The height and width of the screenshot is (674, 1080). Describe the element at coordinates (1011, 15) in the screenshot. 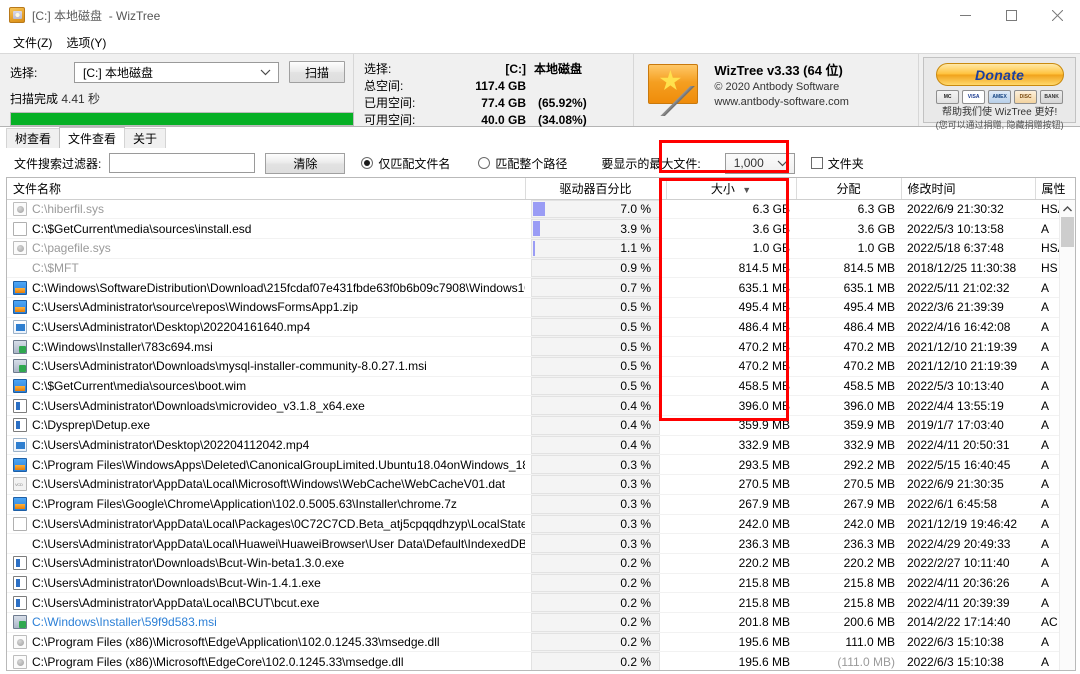

I see `maximize-button` at that location.